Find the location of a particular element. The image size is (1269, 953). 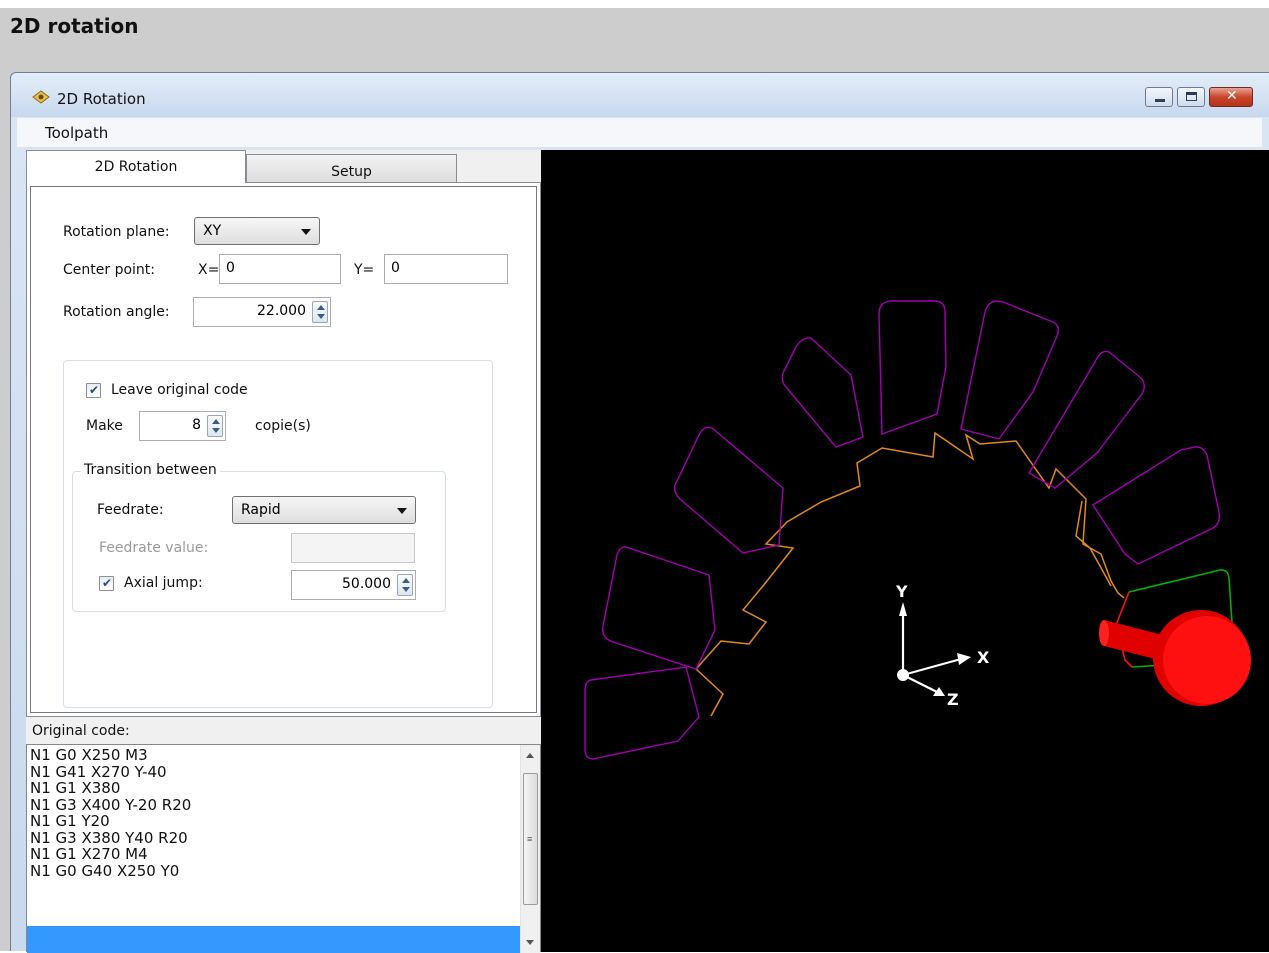

maximize-button is located at coordinates (1191, 97).